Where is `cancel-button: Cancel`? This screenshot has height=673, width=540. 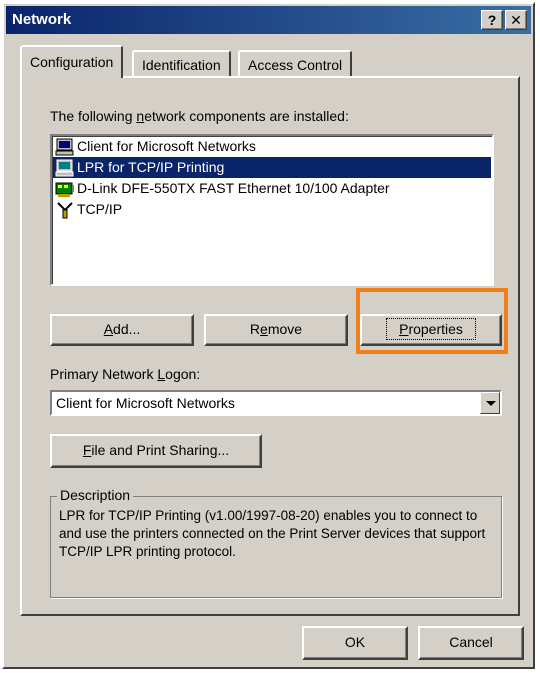
cancel-button: Cancel is located at coordinates (471, 643).